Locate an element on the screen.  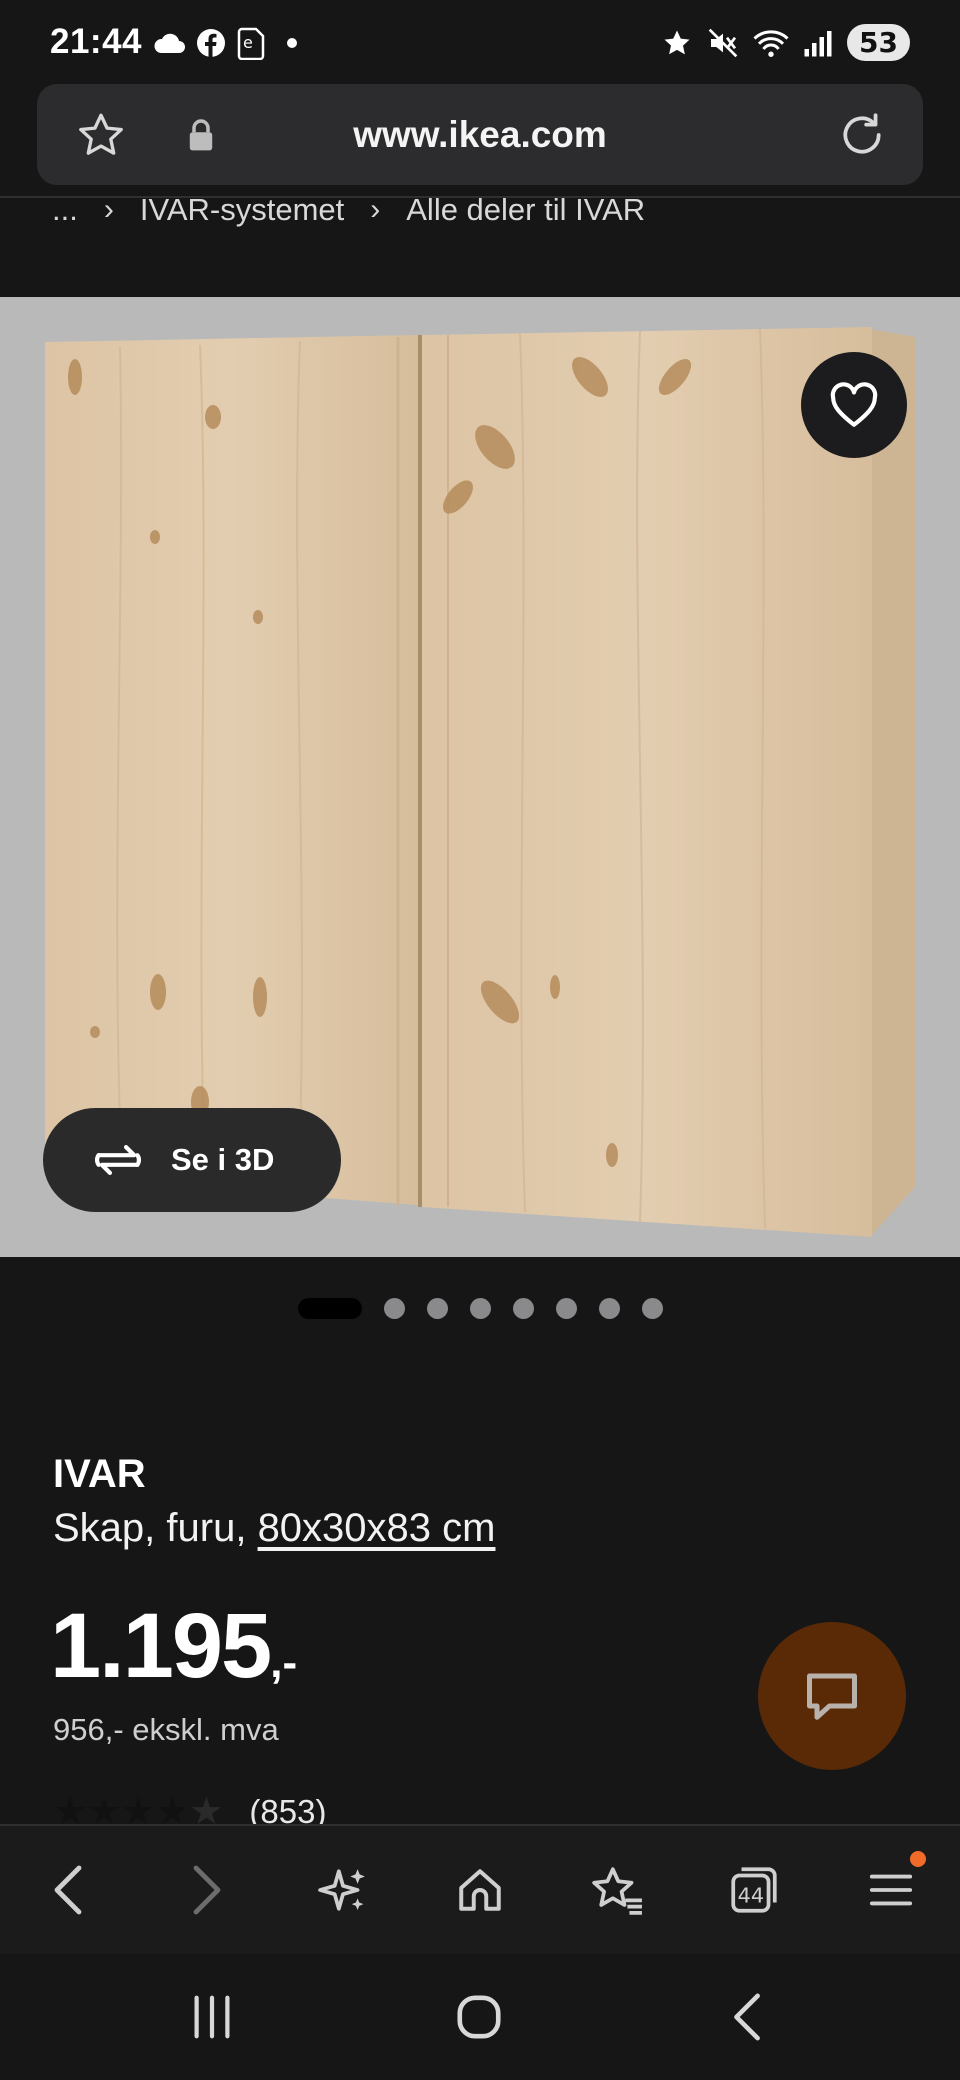
sparkle-icon is located at coordinates (341, 1890).